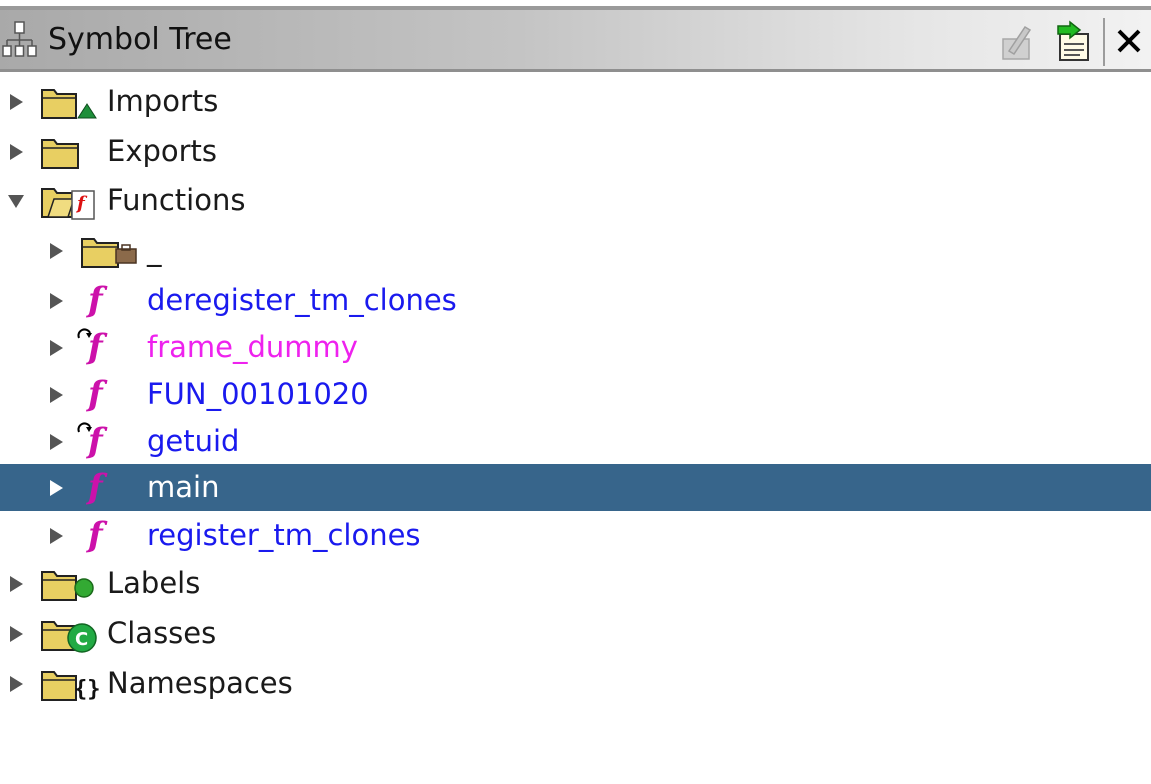 This screenshot has height=784, width=1151. I want to click on close-icon, so click(1129, 41).